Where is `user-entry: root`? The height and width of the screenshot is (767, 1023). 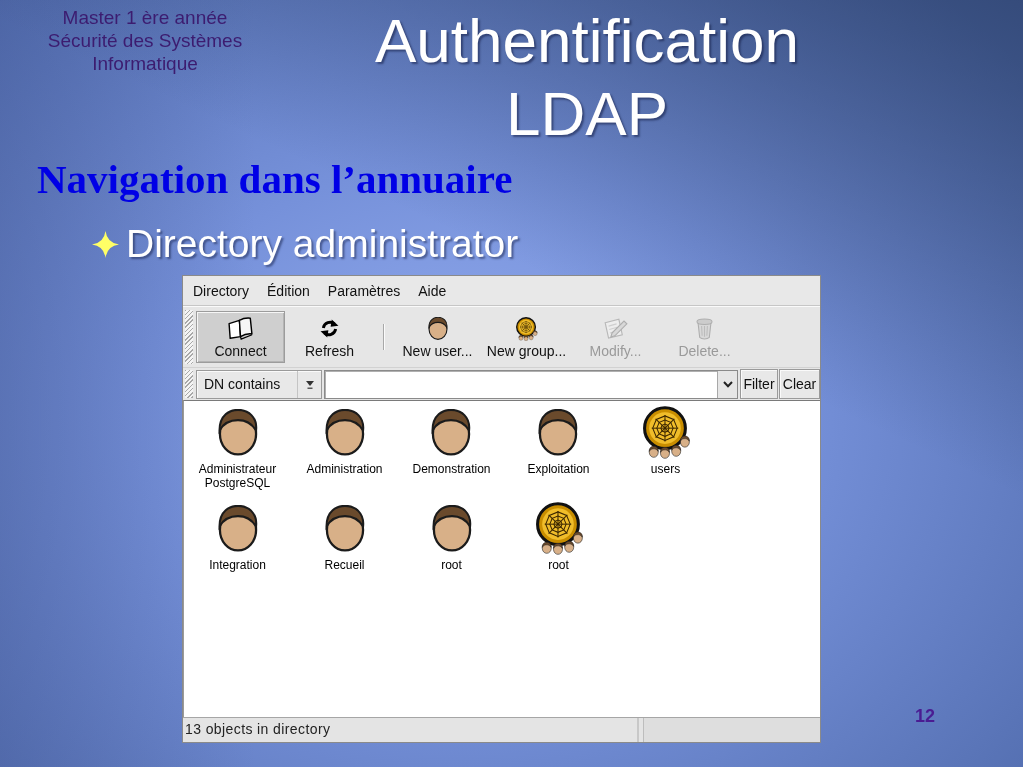 user-entry: root is located at coordinates (451, 536).